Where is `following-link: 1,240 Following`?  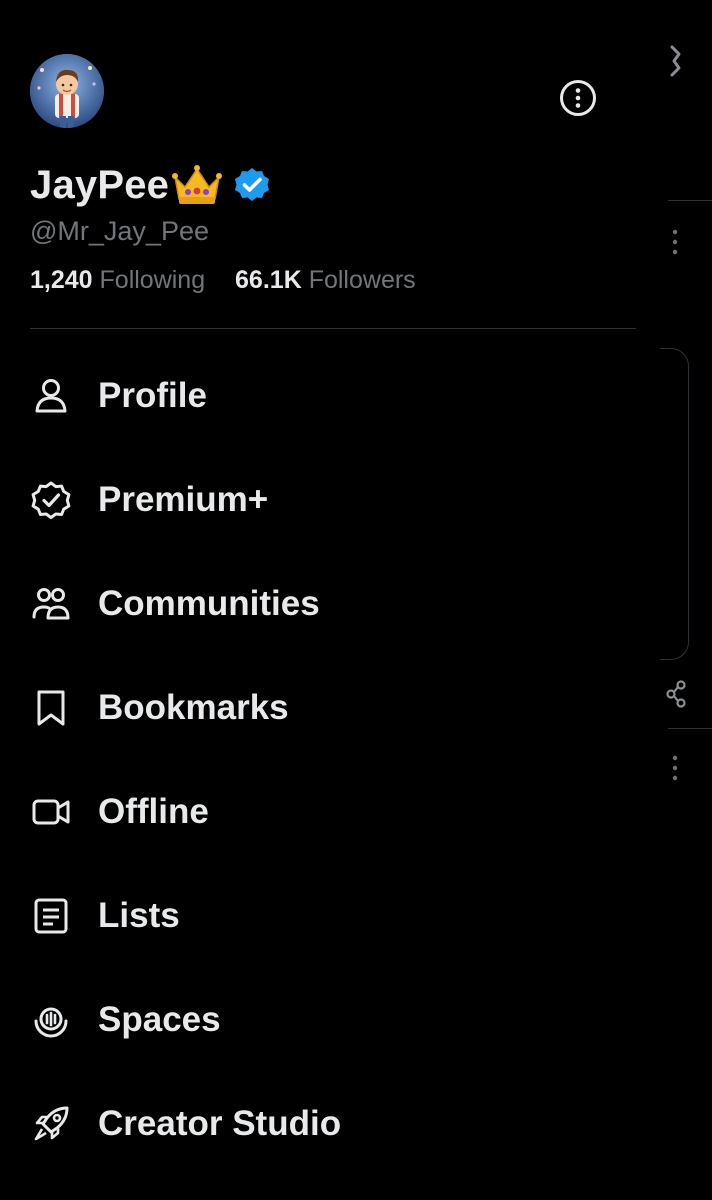 following-link: 1,240 Following is located at coordinates (121, 280).